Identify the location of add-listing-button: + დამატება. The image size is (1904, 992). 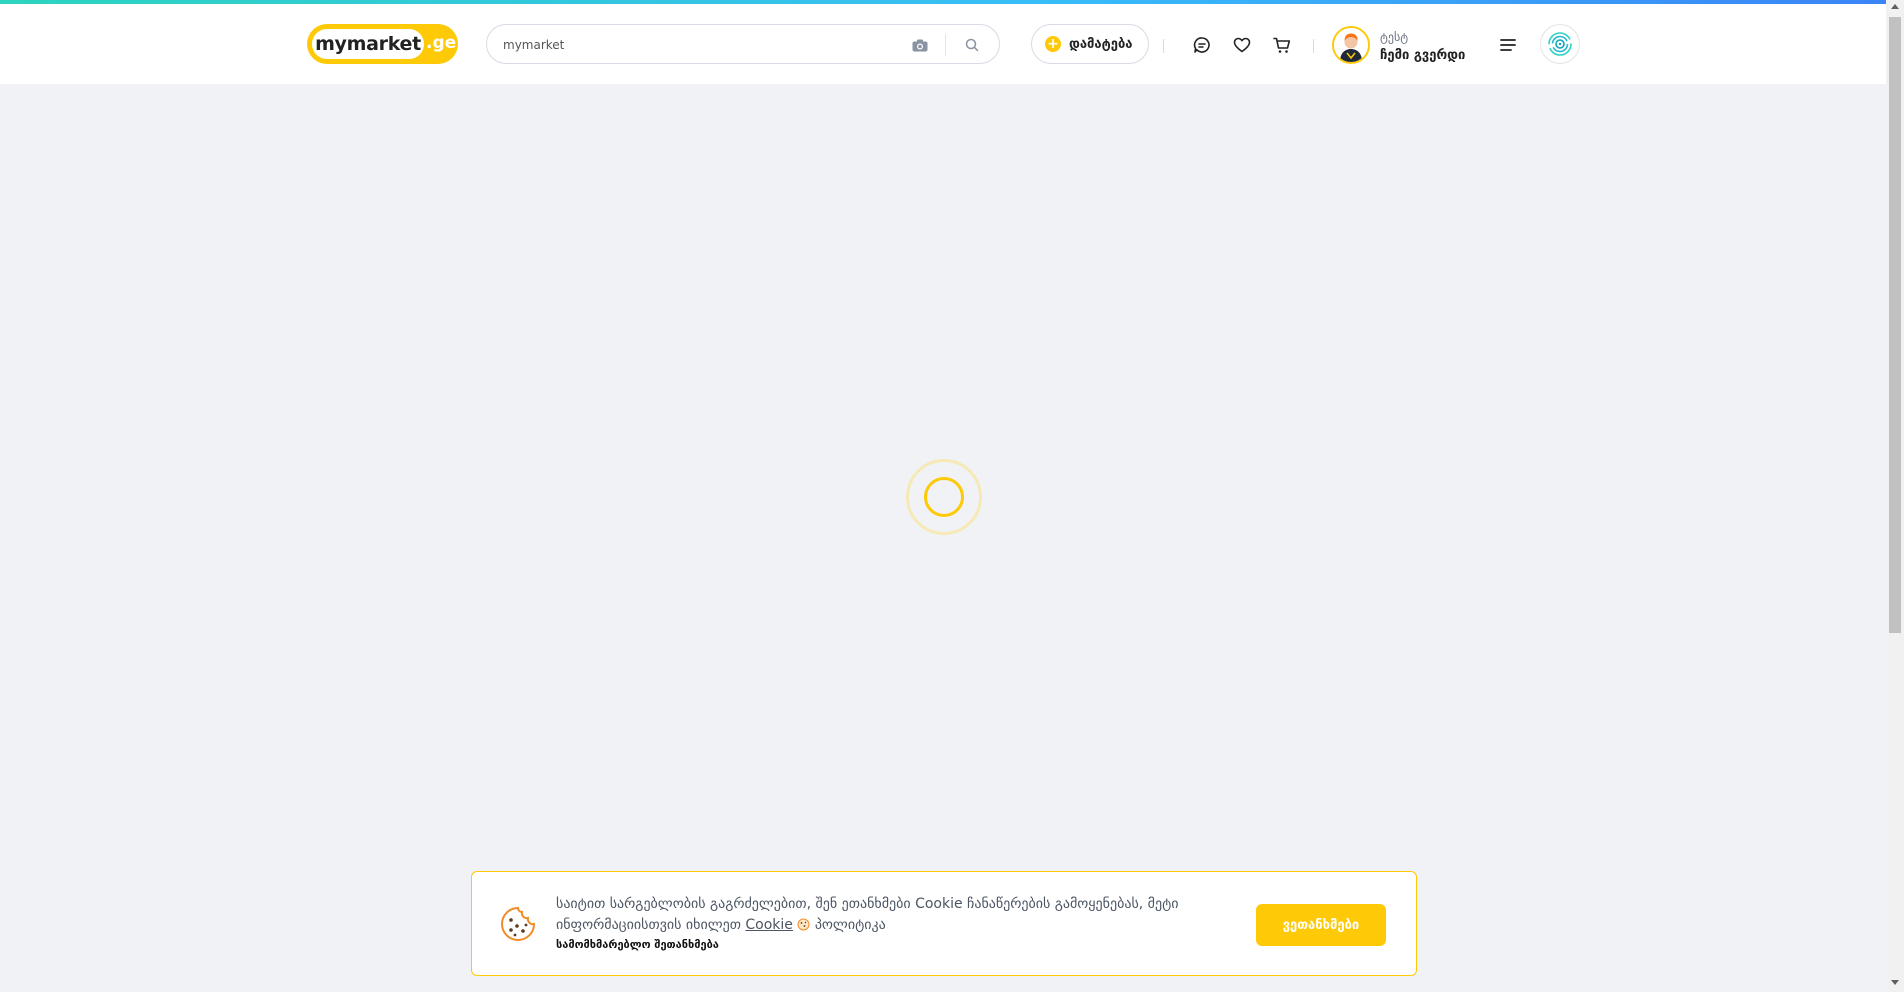
(1090, 44).